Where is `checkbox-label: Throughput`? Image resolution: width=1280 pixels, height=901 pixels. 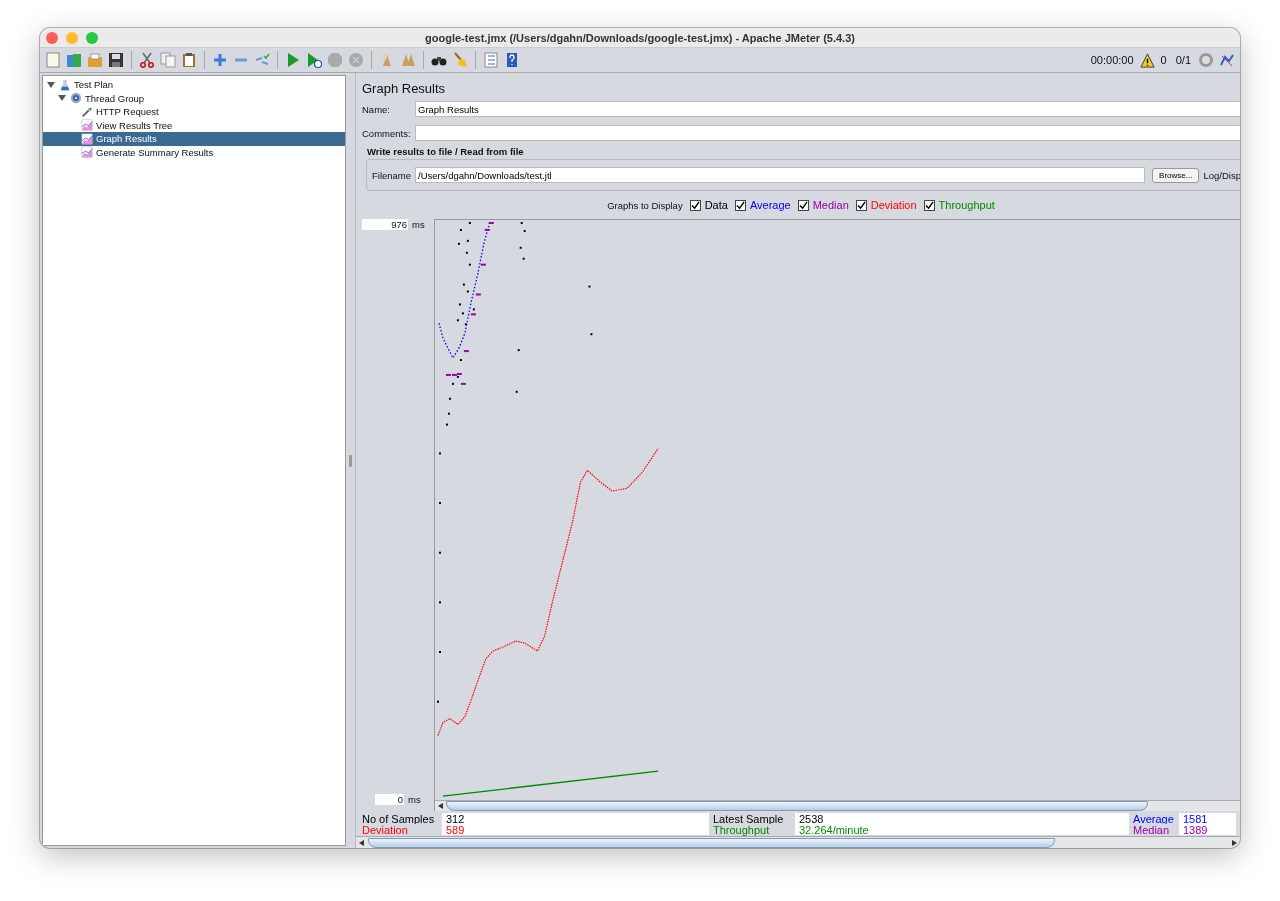 checkbox-label: Throughput is located at coordinates (966, 205).